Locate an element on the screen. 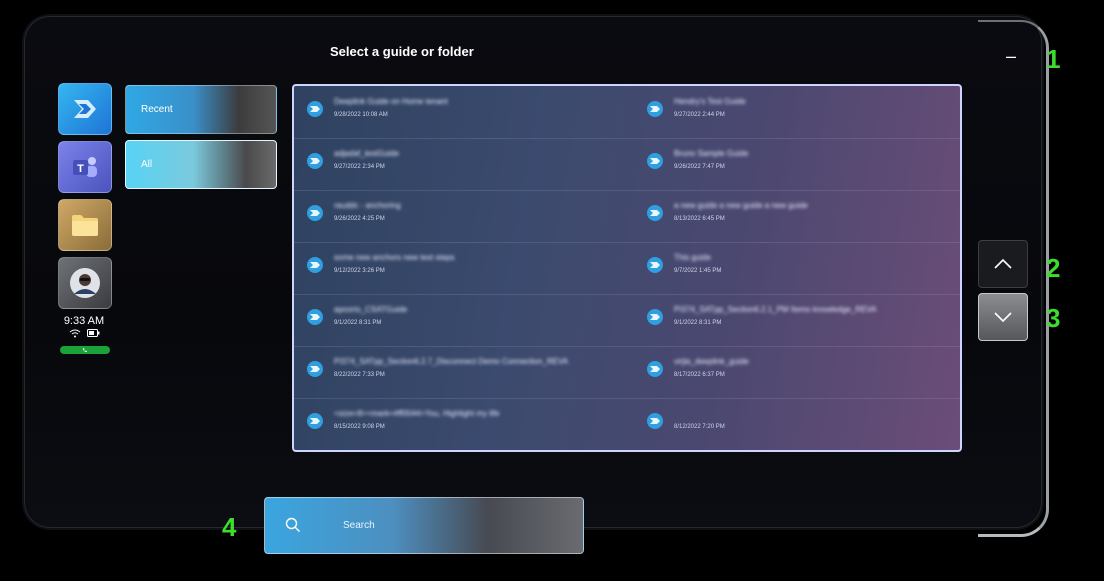 The width and height of the screenshot is (1104, 581). guide-date: 8/15/2022 9:08 PM is located at coordinates (359, 427).